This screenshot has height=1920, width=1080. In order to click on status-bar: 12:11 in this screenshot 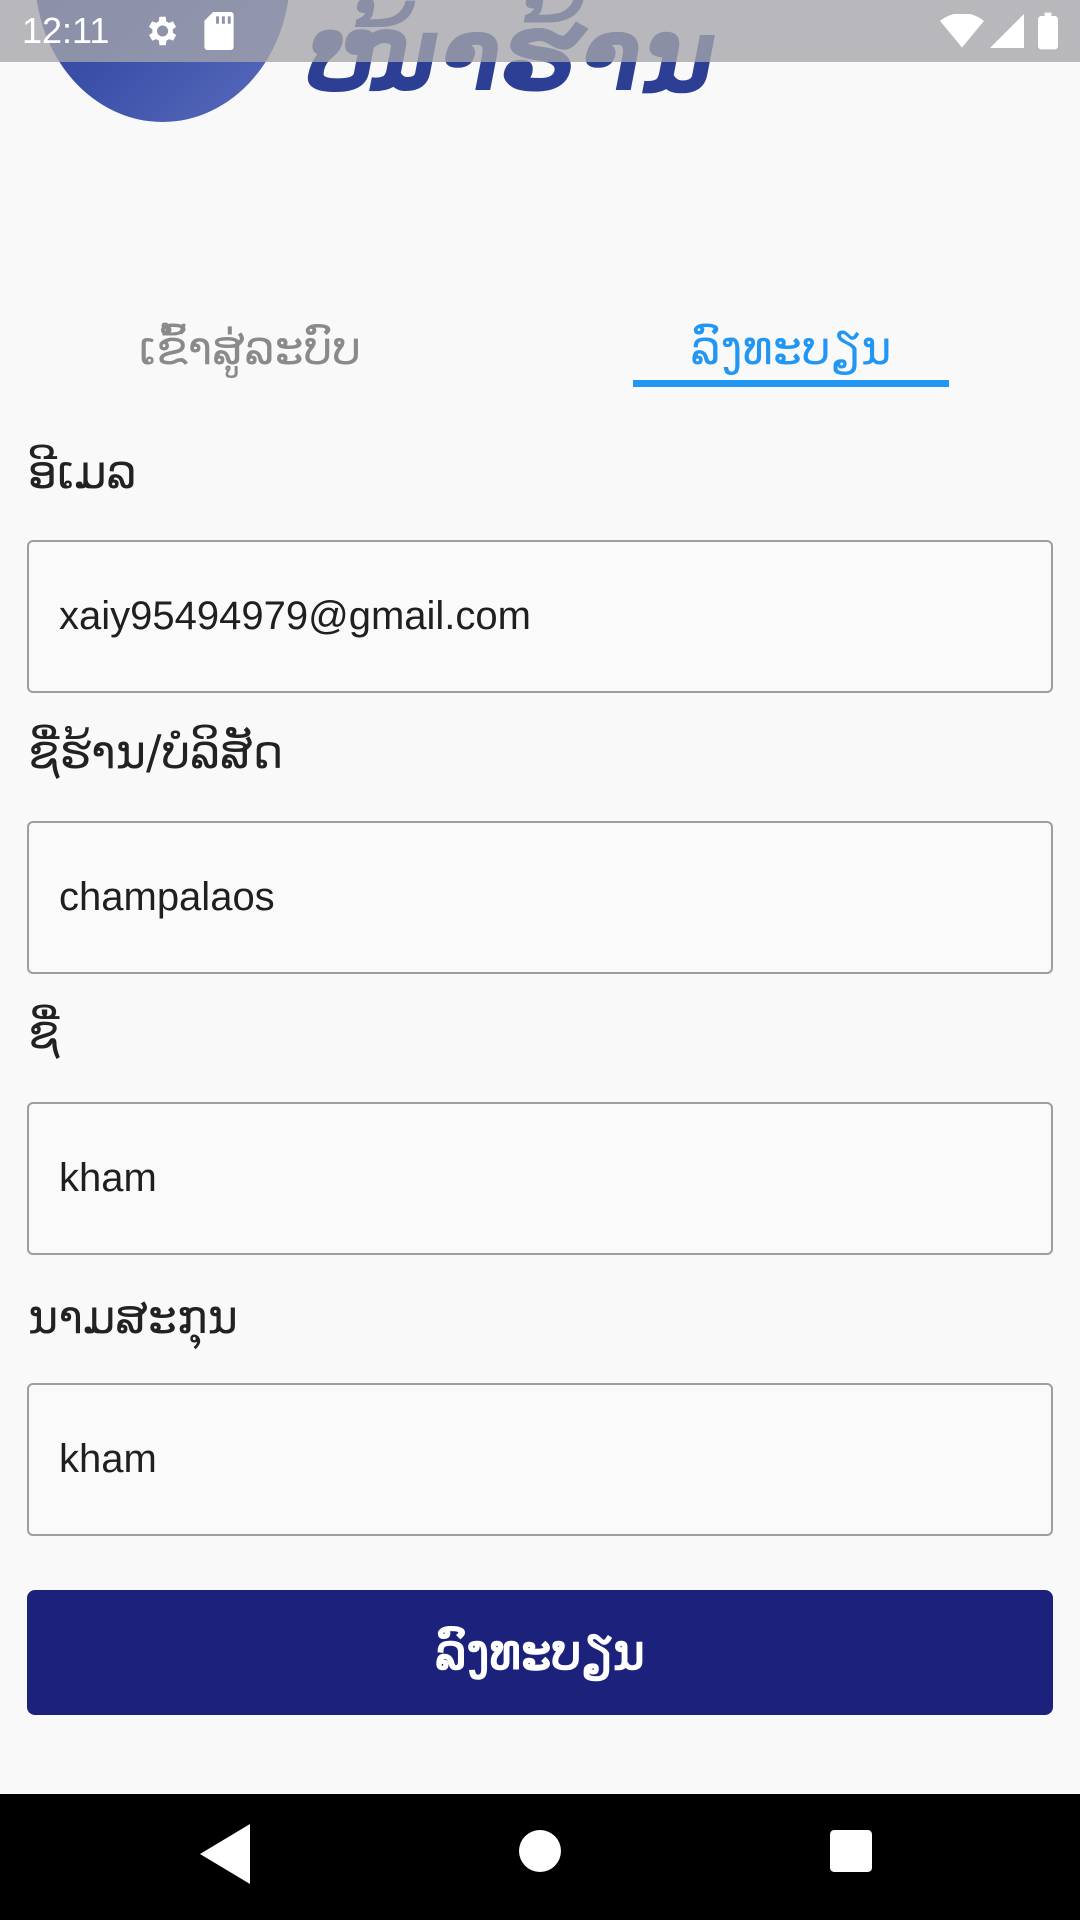, I will do `click(540, 31)`.